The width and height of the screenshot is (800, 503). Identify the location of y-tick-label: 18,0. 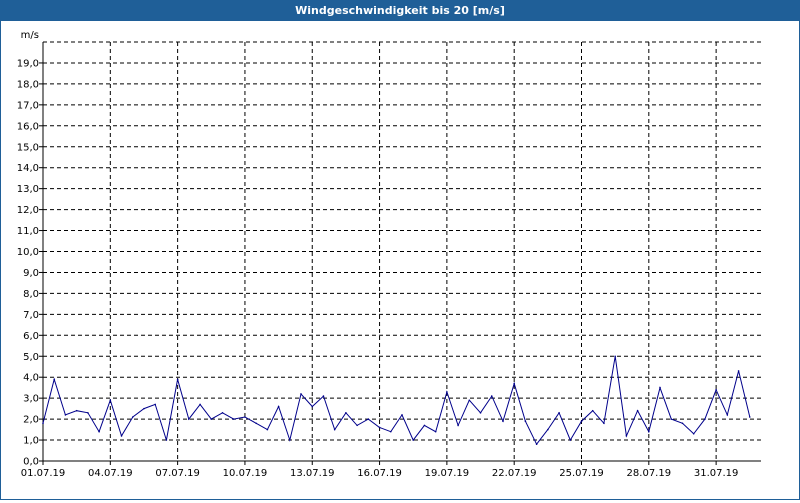
(28, 84).